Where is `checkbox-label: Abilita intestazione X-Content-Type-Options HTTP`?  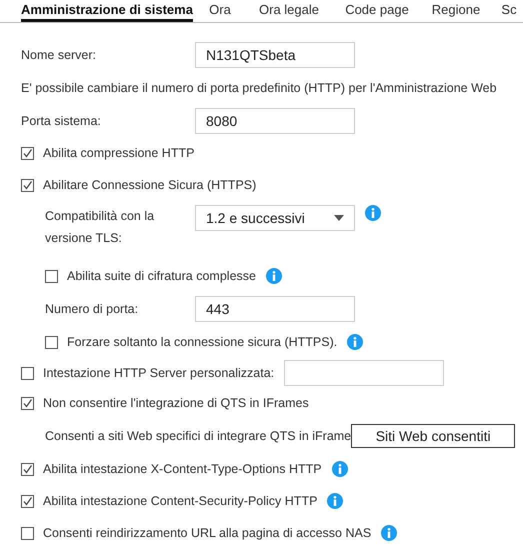
checkbox-label: Abilita intestazione X-Content-Type-Options HTTP is located at coordinates (182, 469).